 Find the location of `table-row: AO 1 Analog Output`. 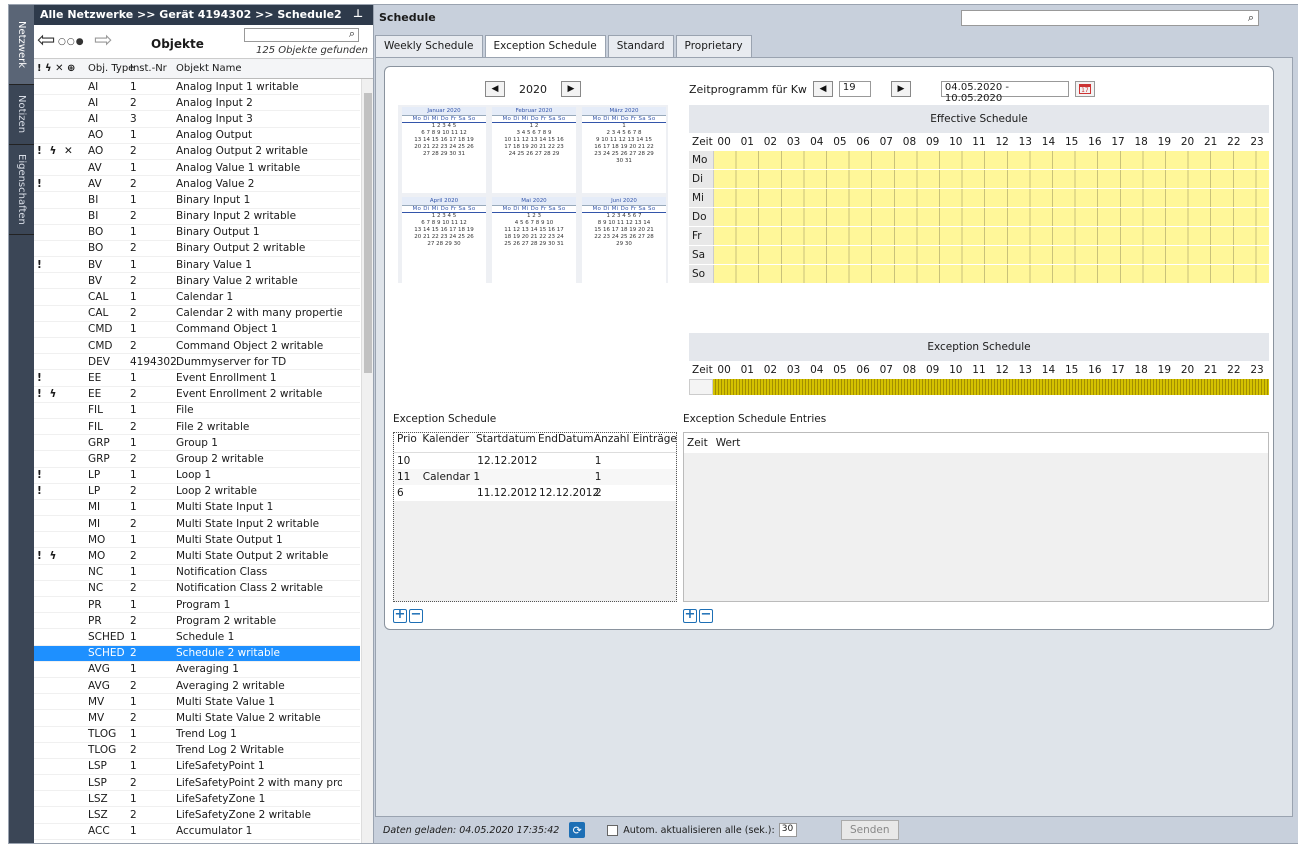

table-row: AO 1 Analog Output is located at coordinates (197, 136).